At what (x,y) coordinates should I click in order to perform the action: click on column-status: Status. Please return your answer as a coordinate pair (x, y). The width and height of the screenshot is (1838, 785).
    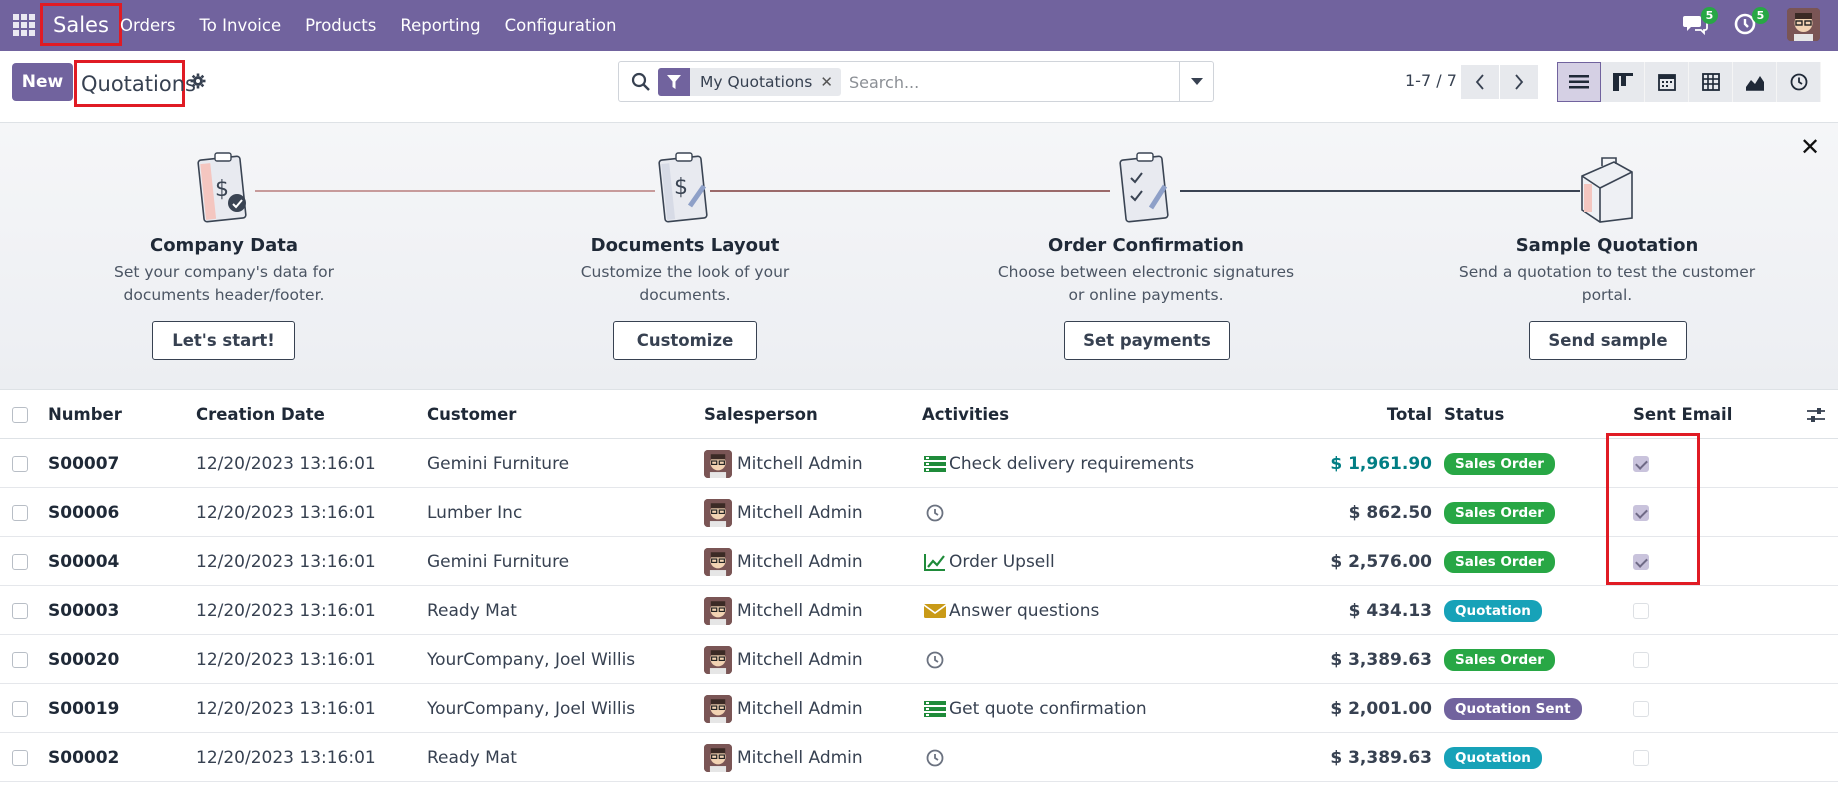
    Looking at the image, I should click on (1474, 414).